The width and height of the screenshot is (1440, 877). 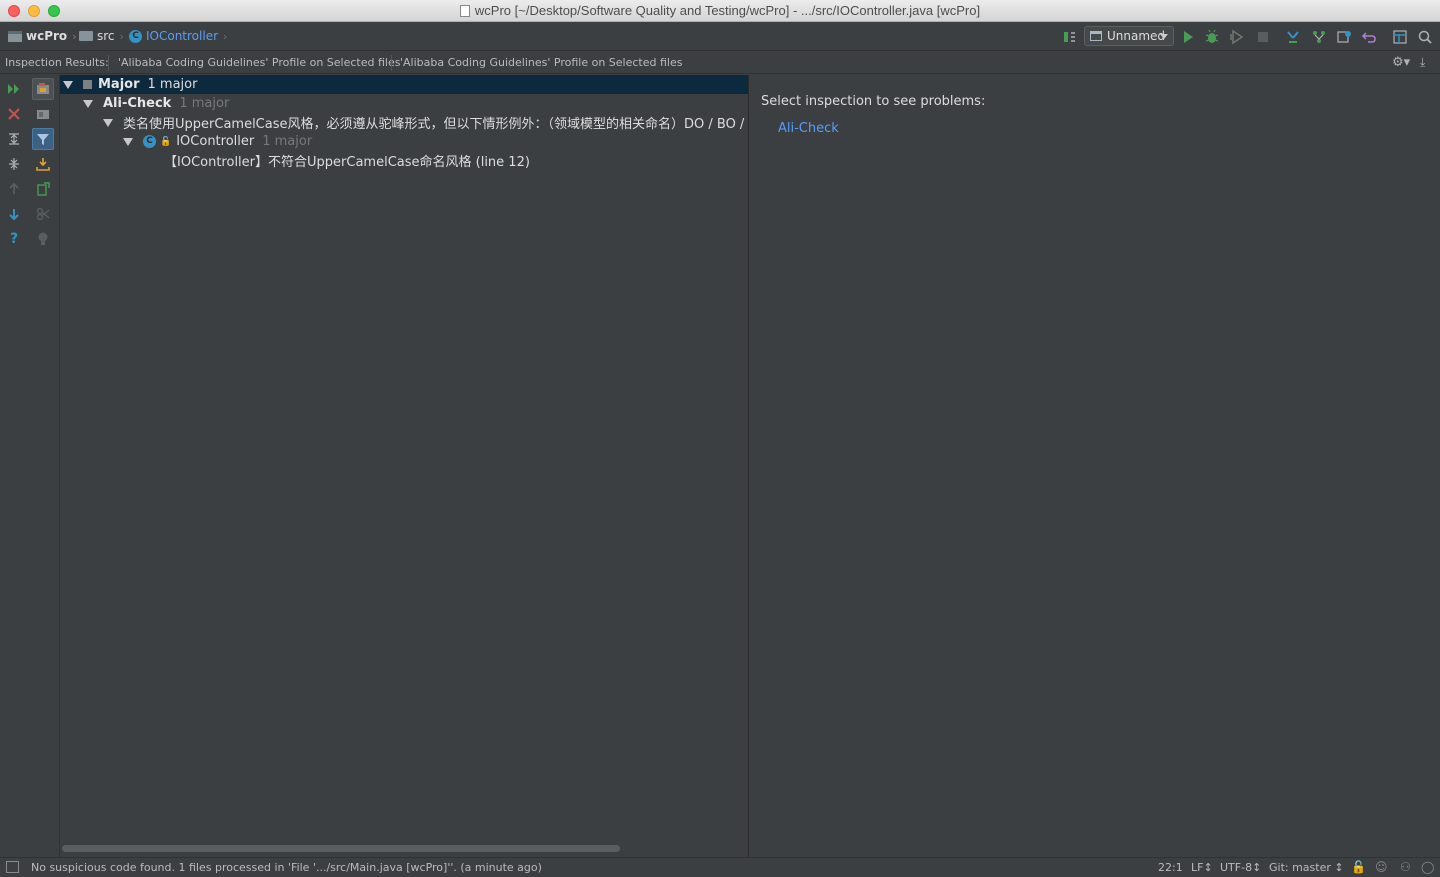 What do you see at coordinates (137, 103) in the screenshot?
I see `group-label: Ali-Check` at bounding box center [137, 103].